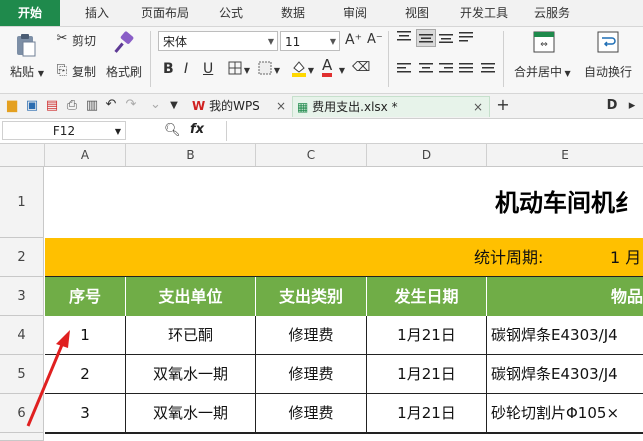  I want to click on column-header-e: E, so click(565, 155).